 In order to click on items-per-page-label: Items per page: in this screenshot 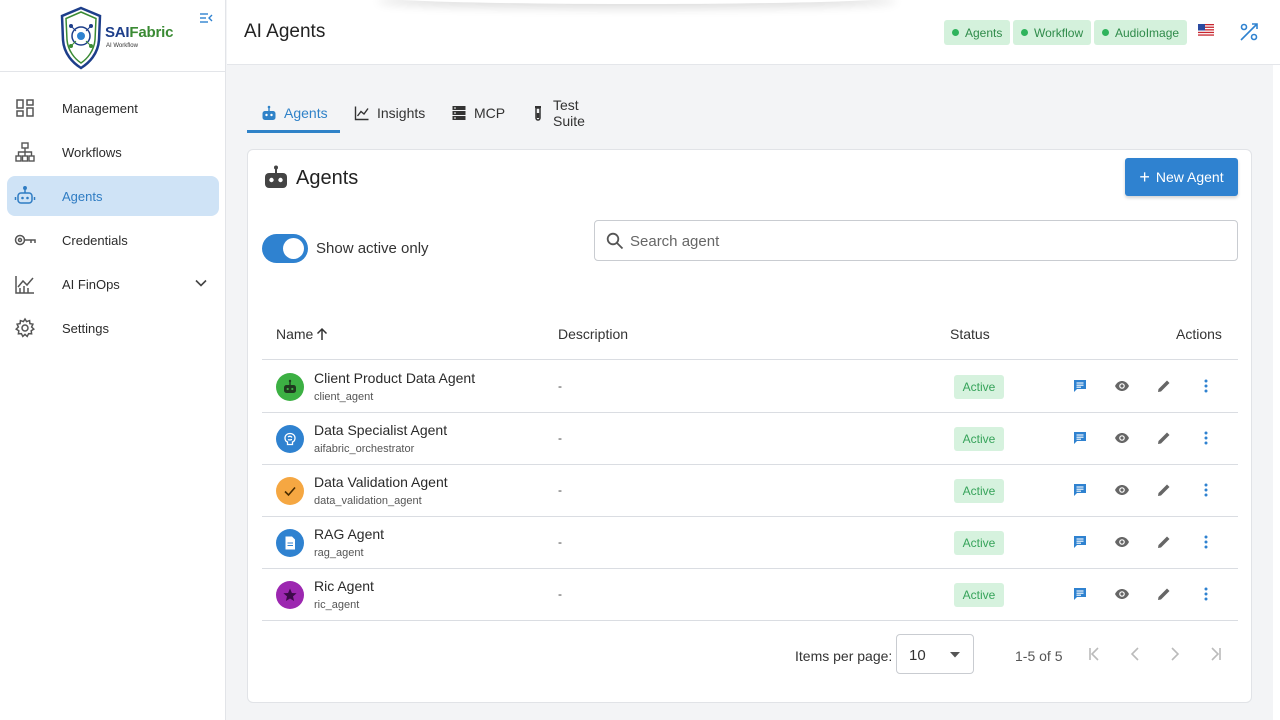, I will do `click(844, 656)`.